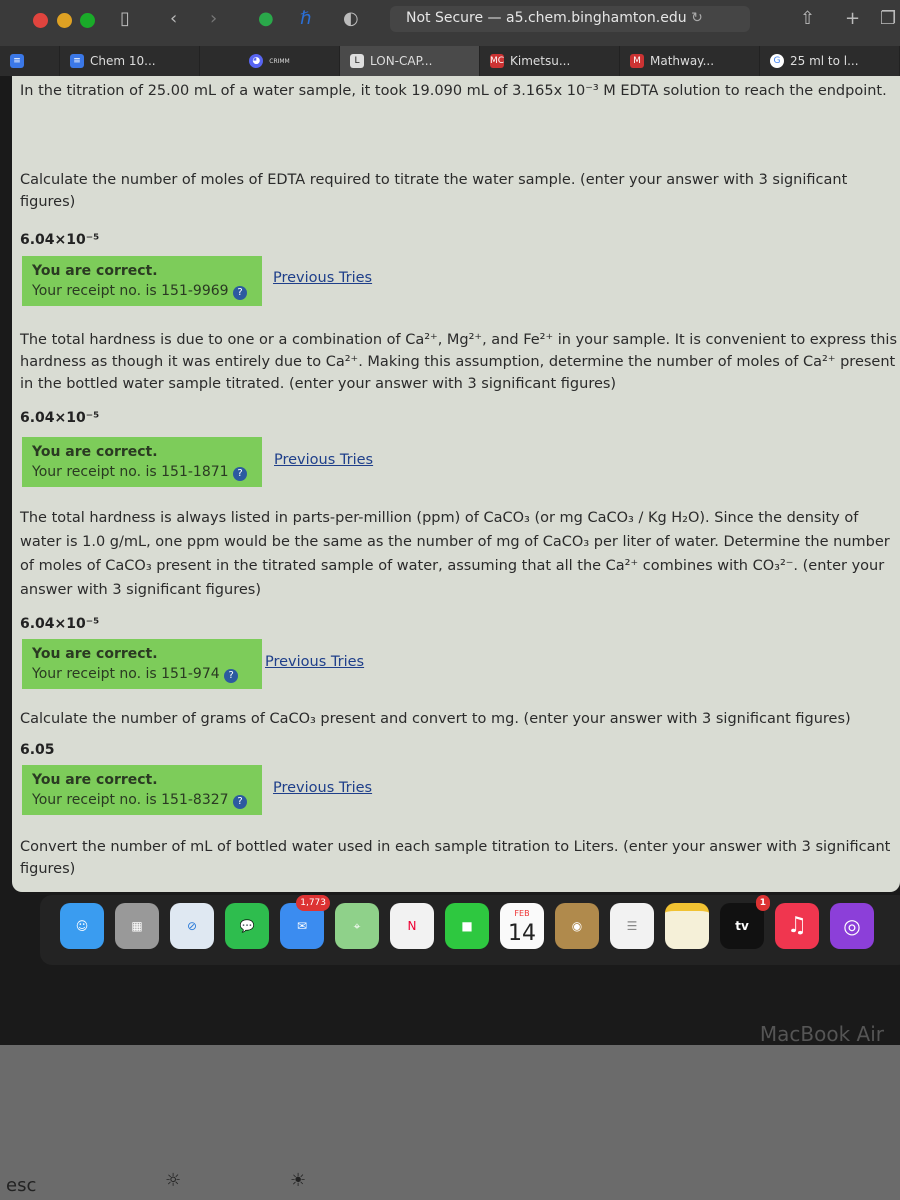  What do you see at coordinates (37, 750) in the screenshot?
I see `answer-4: 6.05` at bounding box center [37, 750].